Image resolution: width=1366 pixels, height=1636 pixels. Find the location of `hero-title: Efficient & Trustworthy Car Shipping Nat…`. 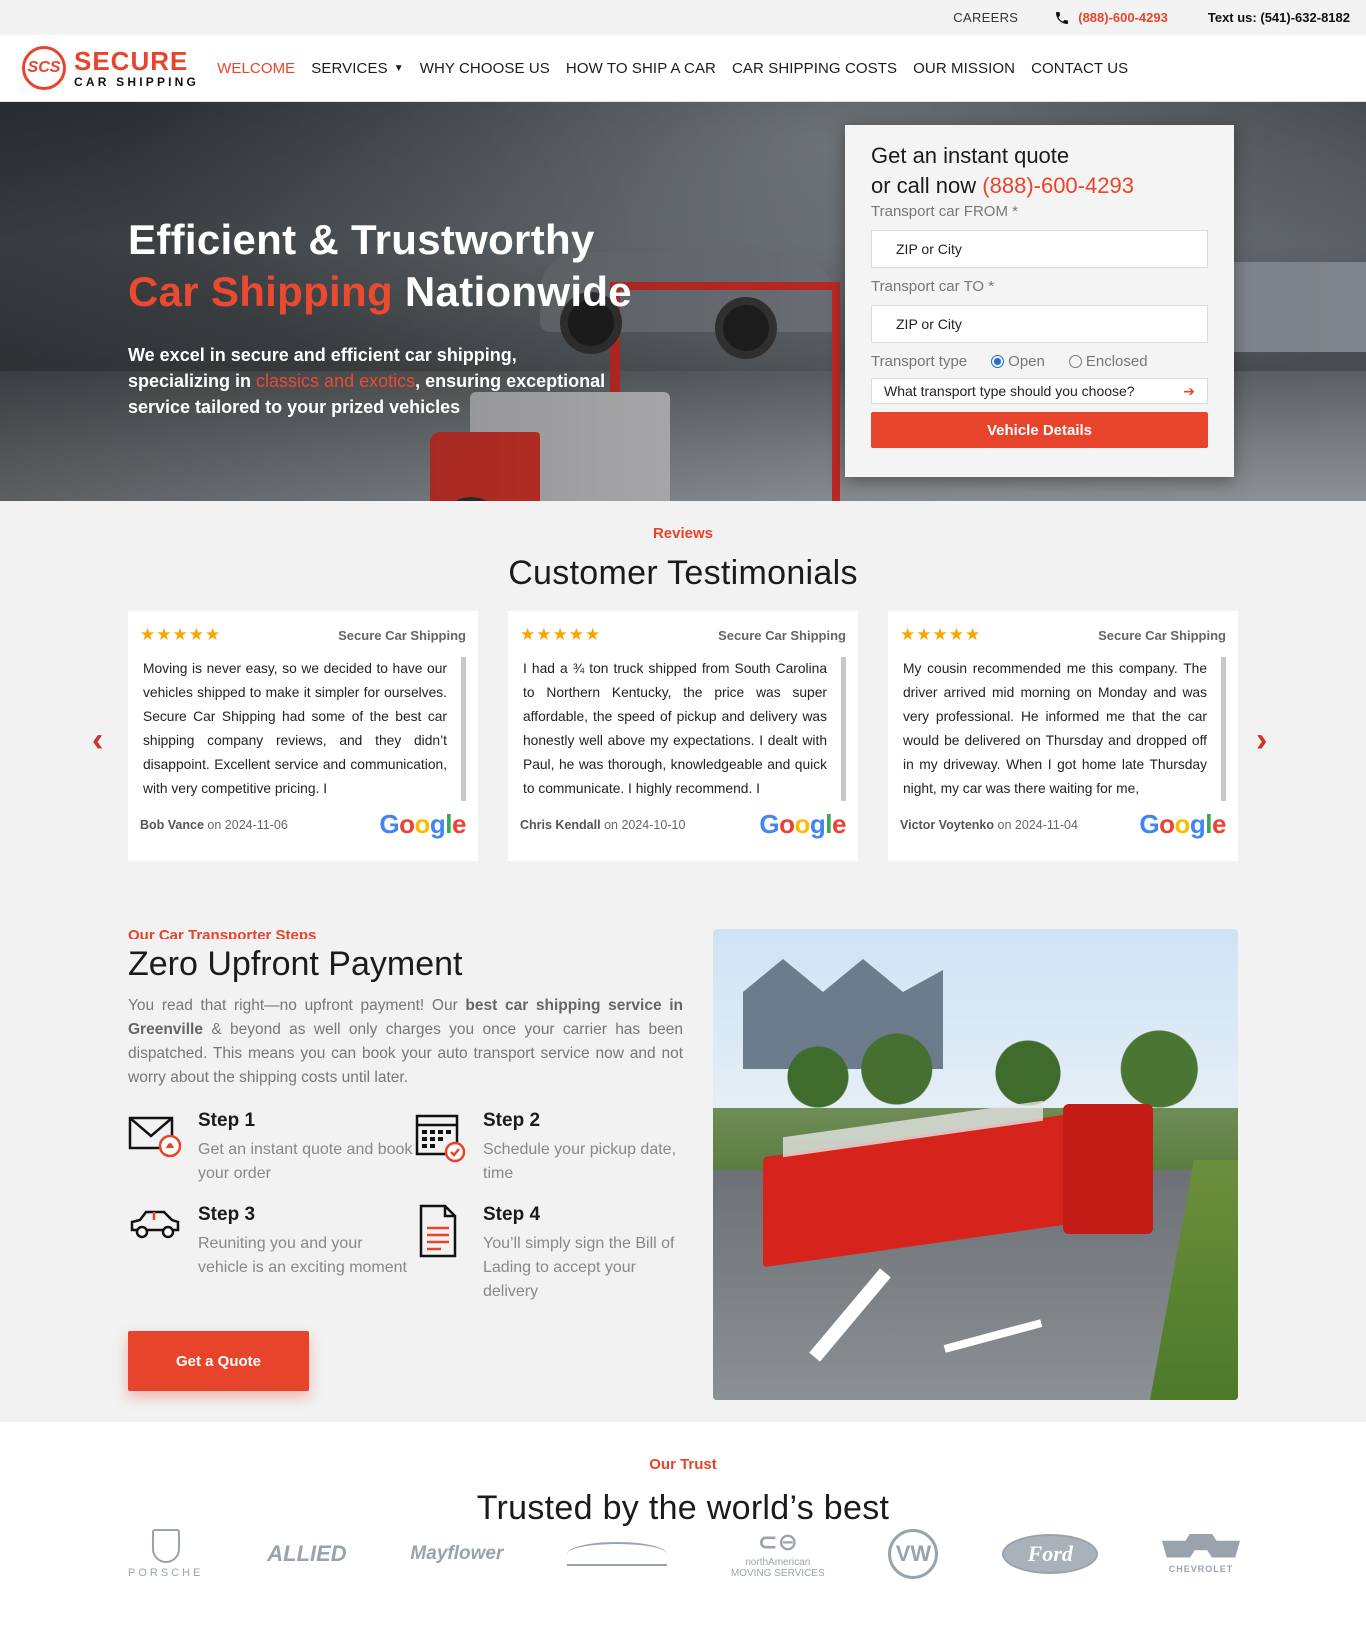

hero-title: Efficient & Trustworthy Car Shipping Nat… is located at coordinates (380, 266).